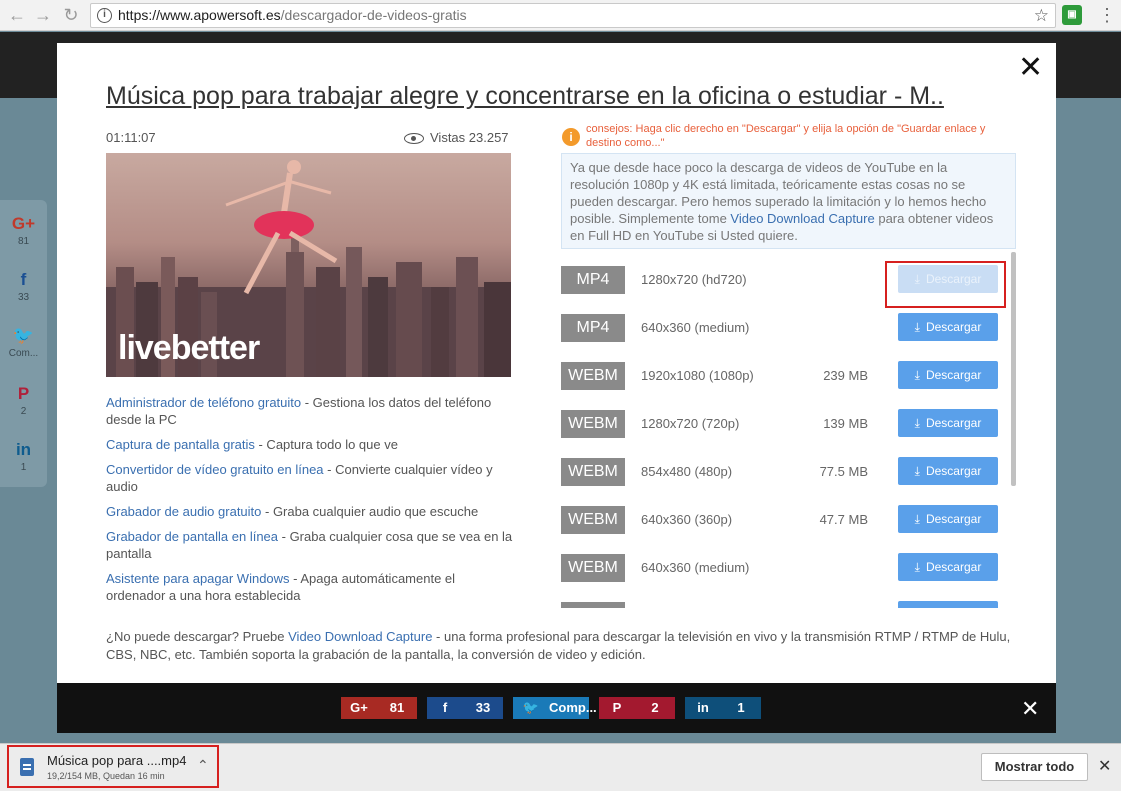 The width and height of the screenshot is (1121, 791). I want to click on related-link: Administrador de teléfono gratuito, so click(203, 402).